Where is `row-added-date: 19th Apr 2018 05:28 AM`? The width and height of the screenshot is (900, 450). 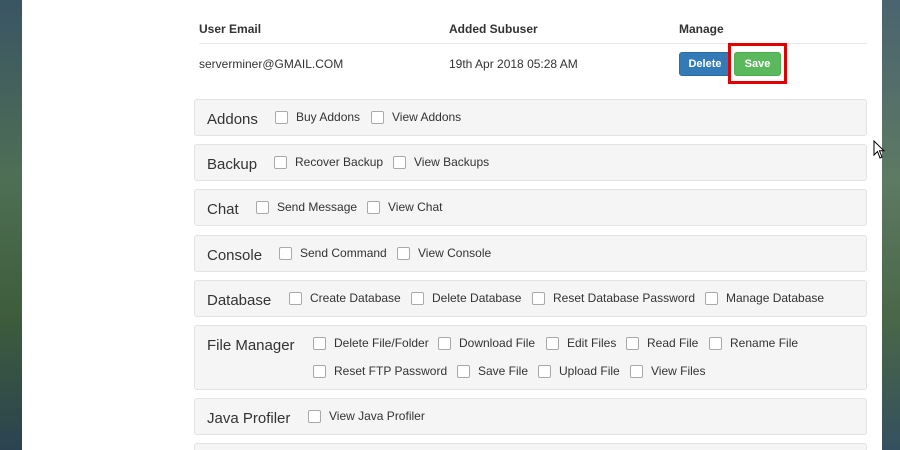
row-added-date: 19th Apr 2018 05:28 AM is located at coordinates (513, 64).